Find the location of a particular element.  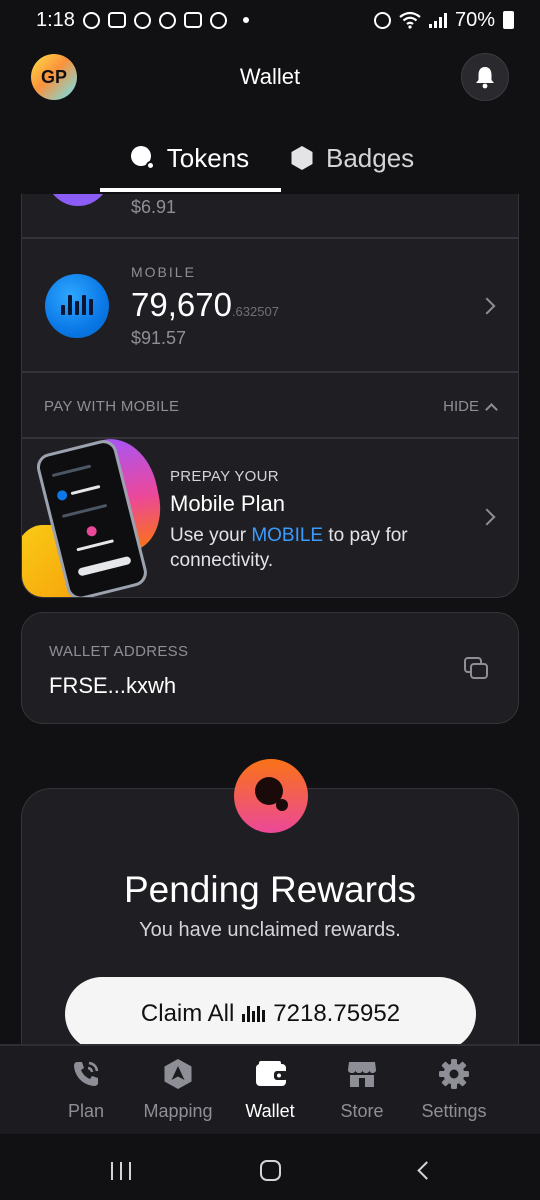

chevron-up-icon is located at coordinates (491, 409).